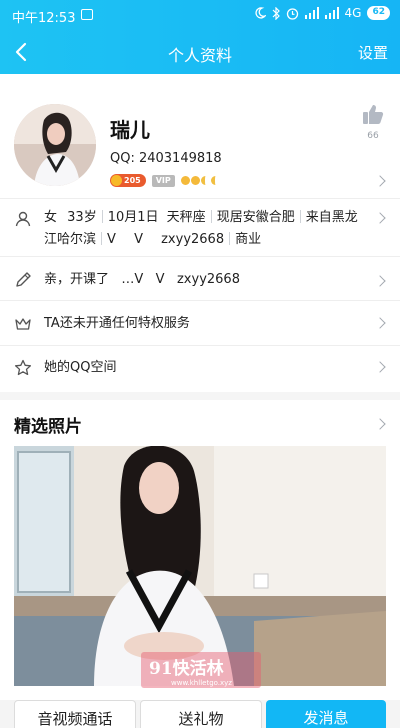  What do you see at coordinates (200, 15) in the screenshot?
I see `status-bar: 中午12:53 4G 62` at bounding box center [200, 15].